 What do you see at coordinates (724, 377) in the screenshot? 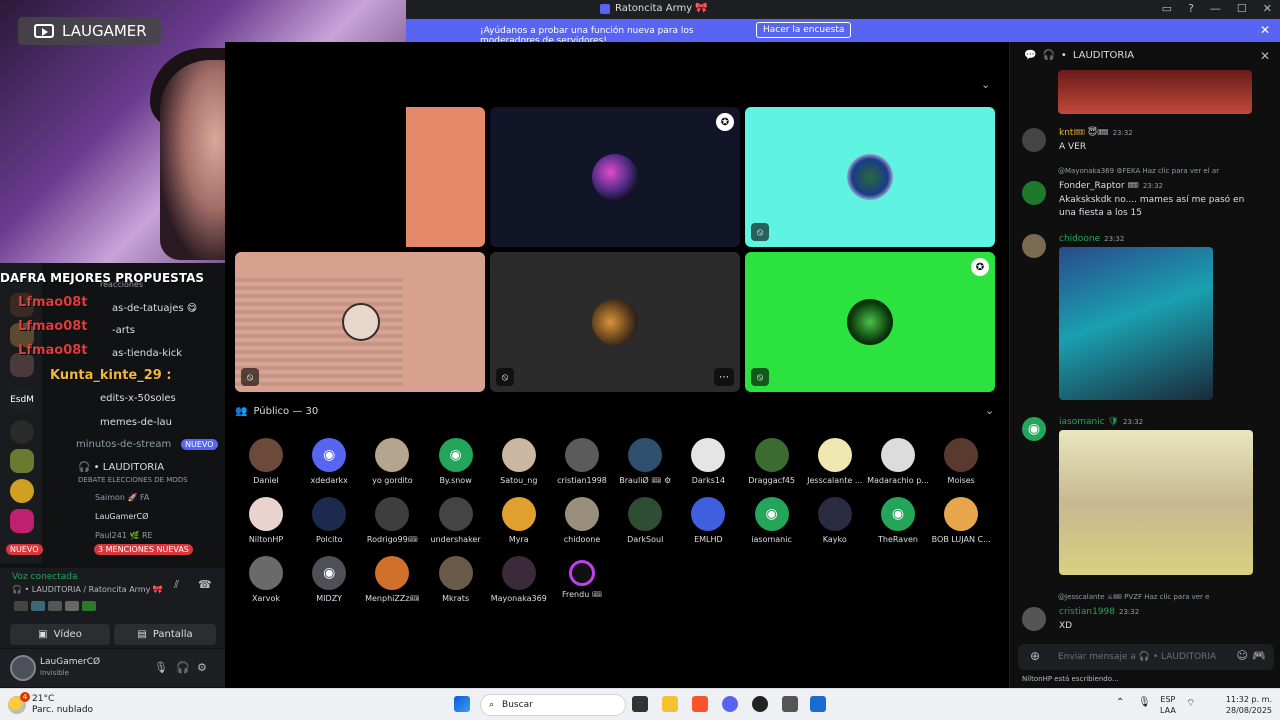
I see `more-options-icon: ⋯` at bounding box center [724, 377].